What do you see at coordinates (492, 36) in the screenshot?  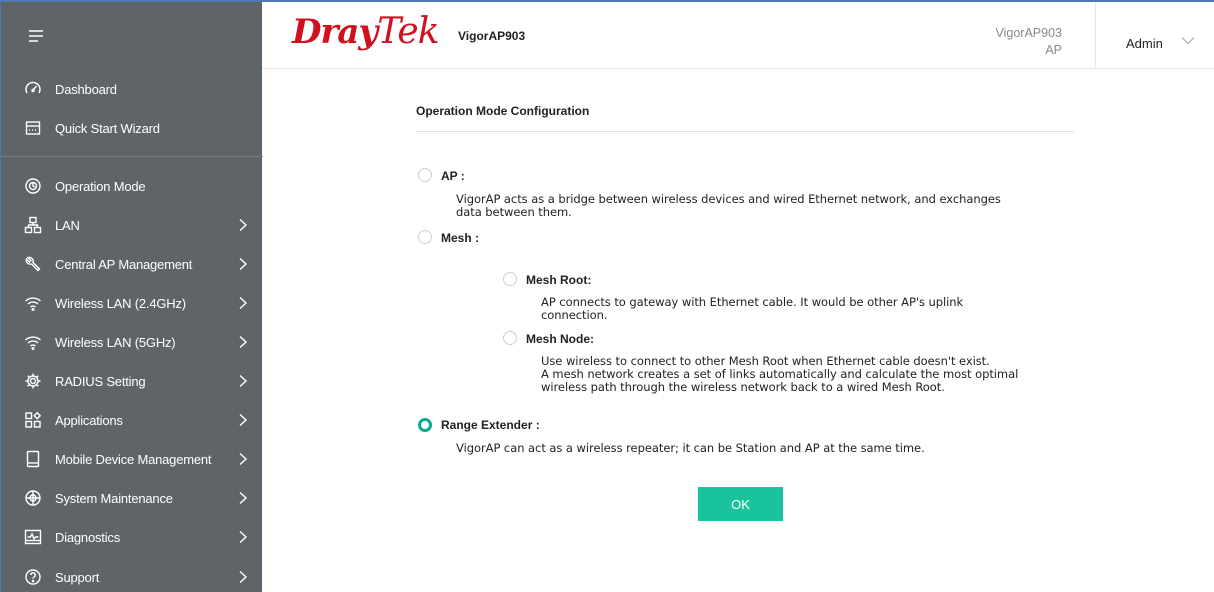 I see `model-name: VigorAP903` at bounding box center [492, 36].